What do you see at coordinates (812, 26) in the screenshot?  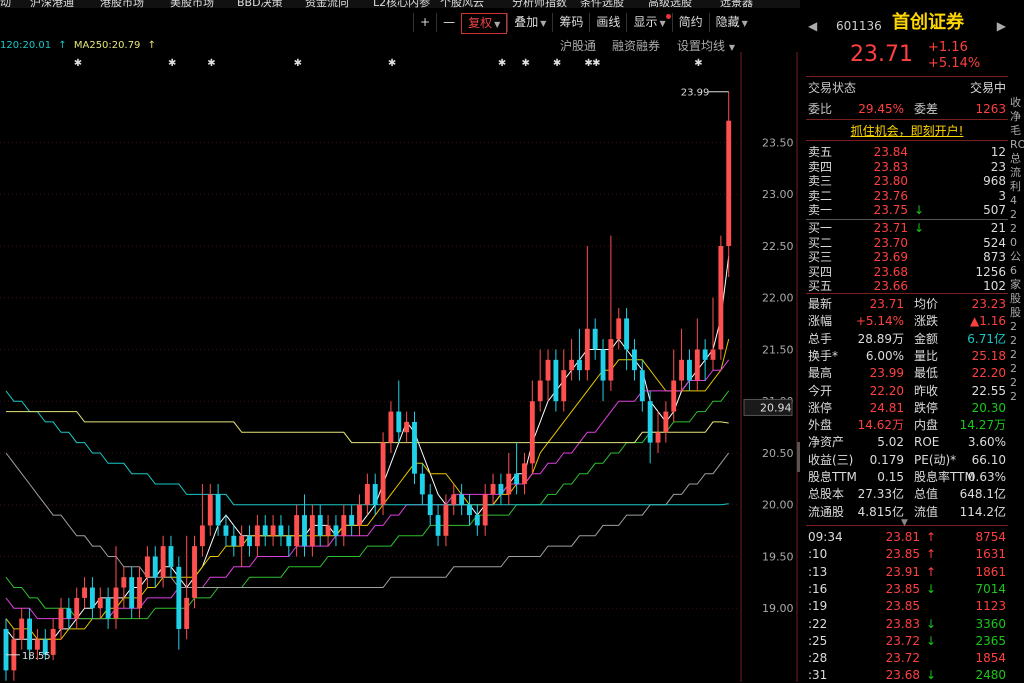 I see `prev-stock-icon: ◀` at bounding box center [812, 26].